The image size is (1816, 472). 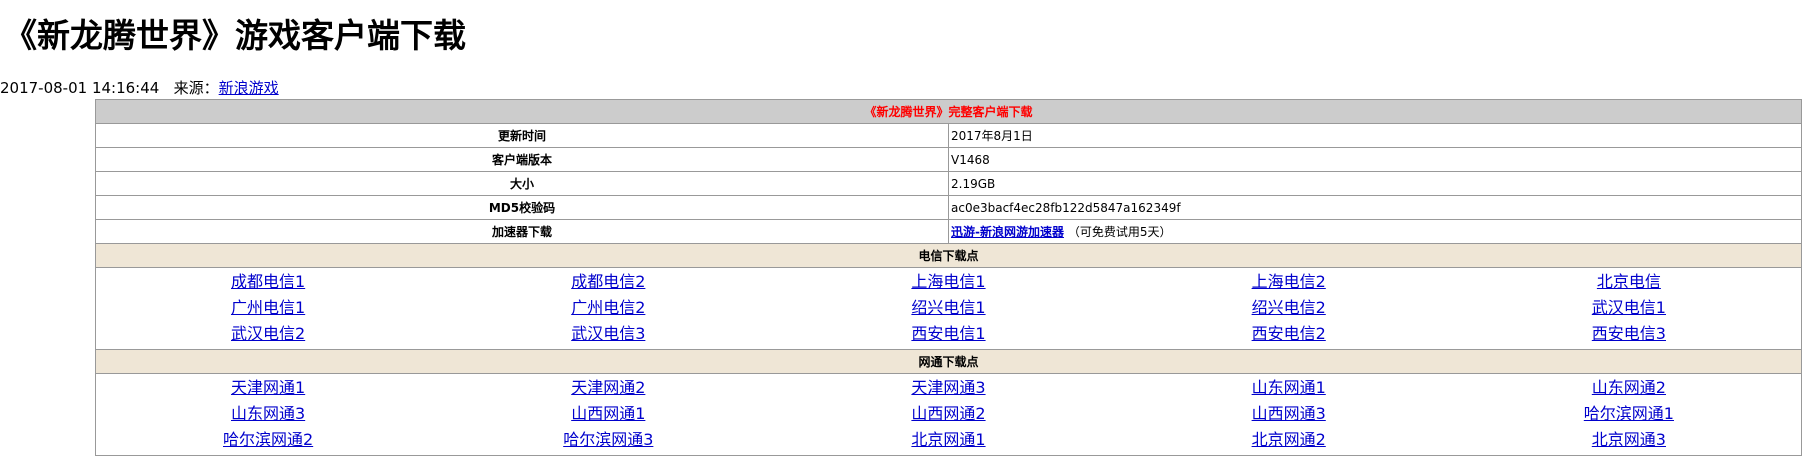 I want to click on info-label: 大小, so click(x=522, y=183).